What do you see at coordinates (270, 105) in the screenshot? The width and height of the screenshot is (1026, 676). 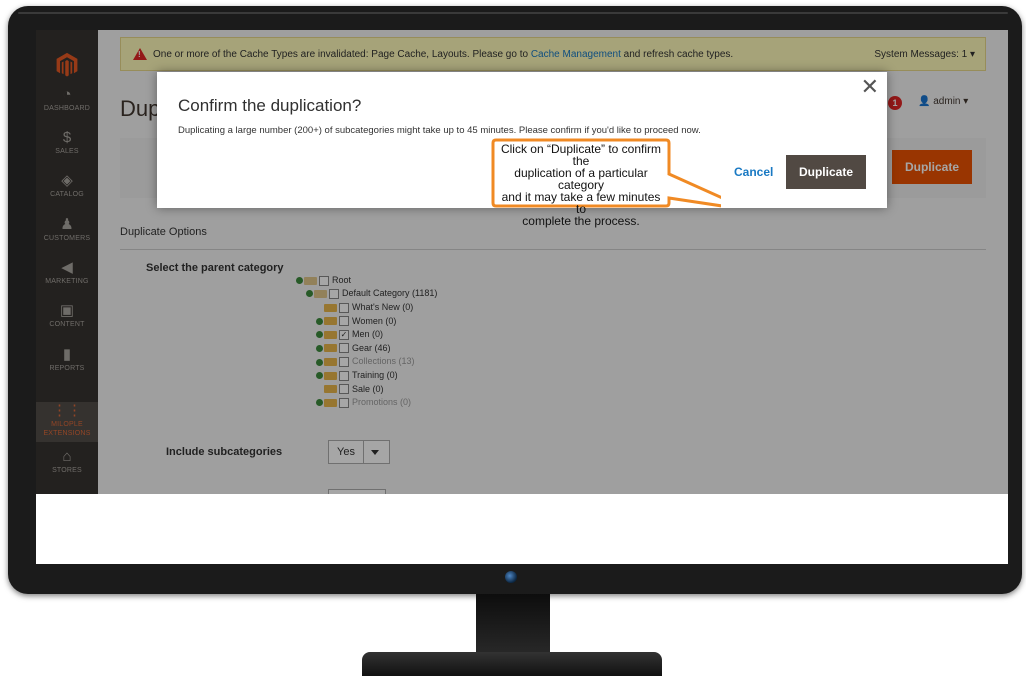 I see `modal-title: Confirm the duplication?` at bounding box center [270, 105].